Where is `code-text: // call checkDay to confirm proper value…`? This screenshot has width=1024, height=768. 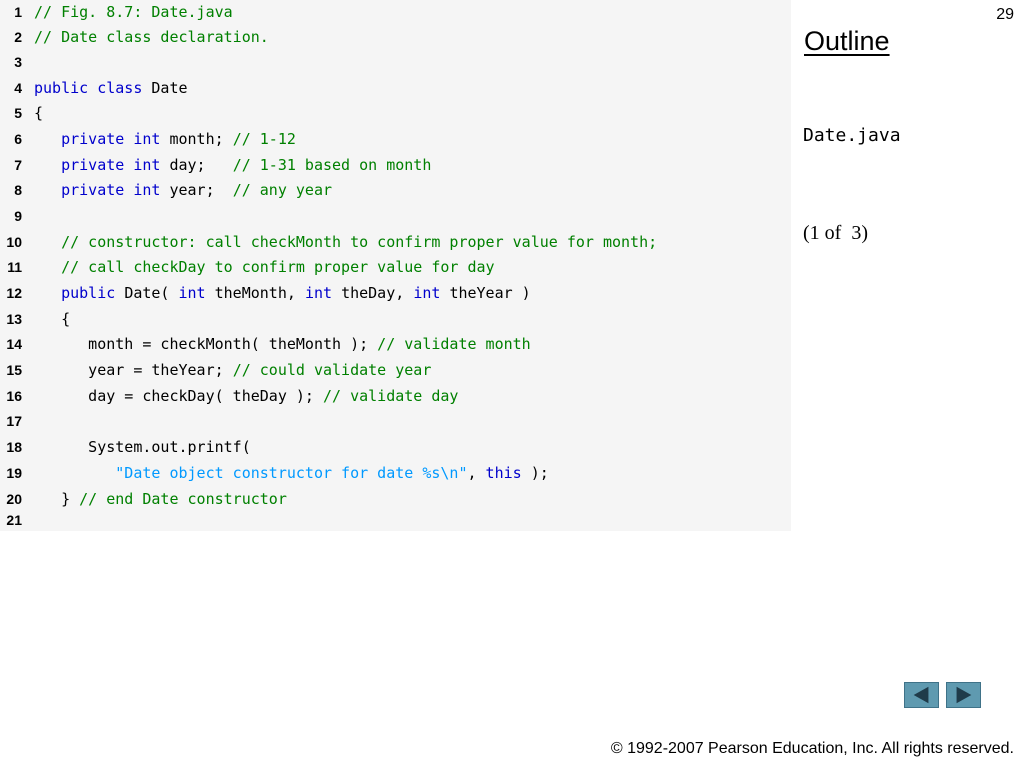 code-text: // call checkDay to confirm proper value… is located at coordinates (264, 267).